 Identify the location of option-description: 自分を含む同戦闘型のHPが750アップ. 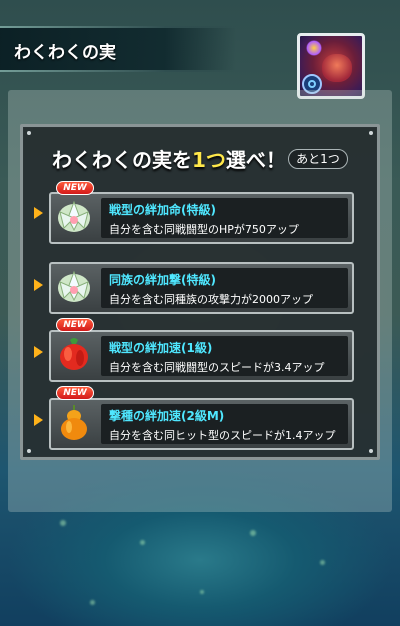
(204, 229).